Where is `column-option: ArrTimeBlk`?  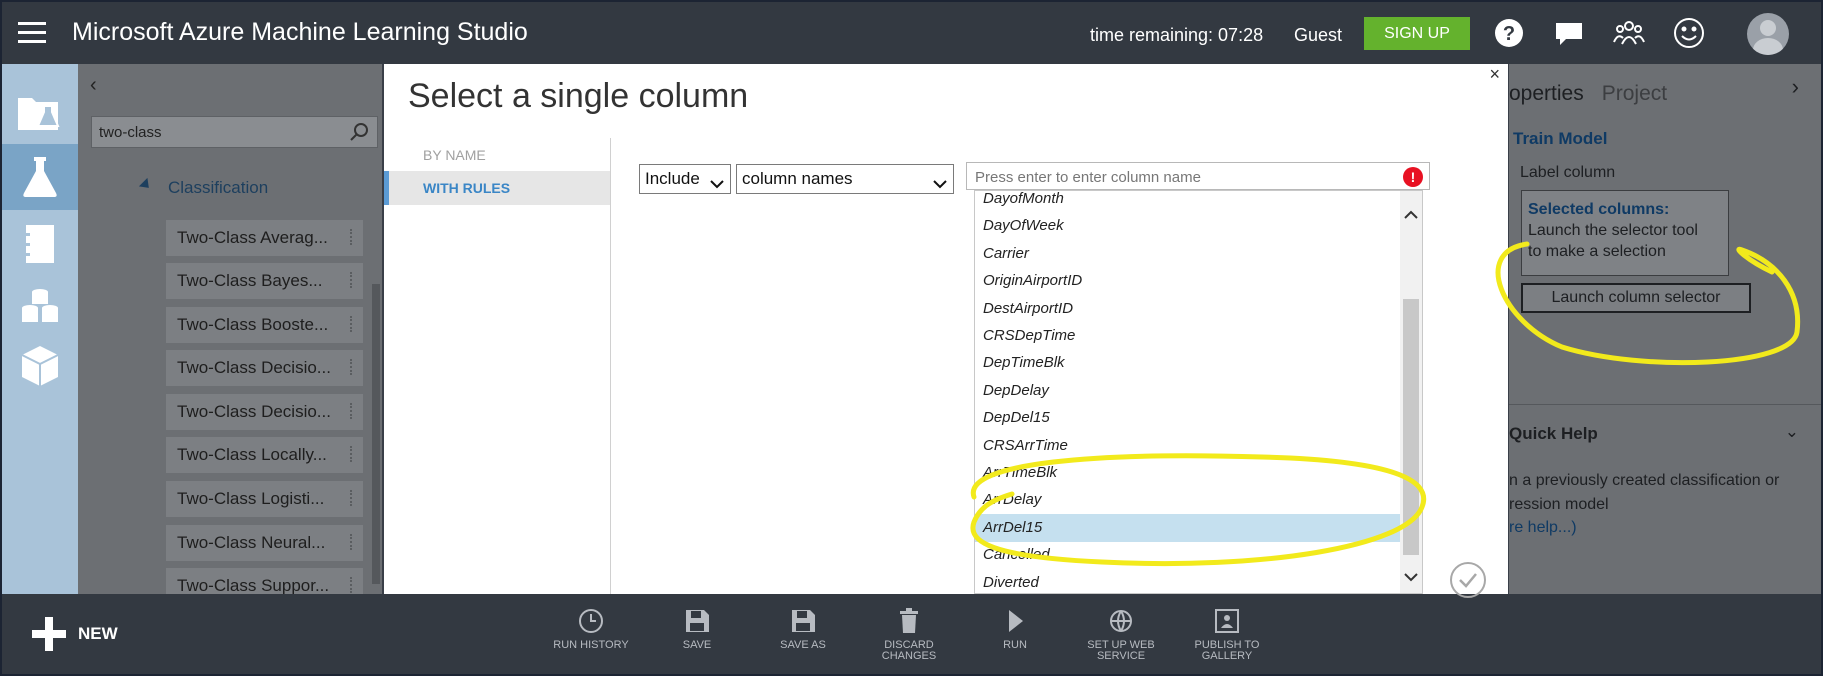
column-option: ArrTimeBlk is located at coordinates (1187, 473).